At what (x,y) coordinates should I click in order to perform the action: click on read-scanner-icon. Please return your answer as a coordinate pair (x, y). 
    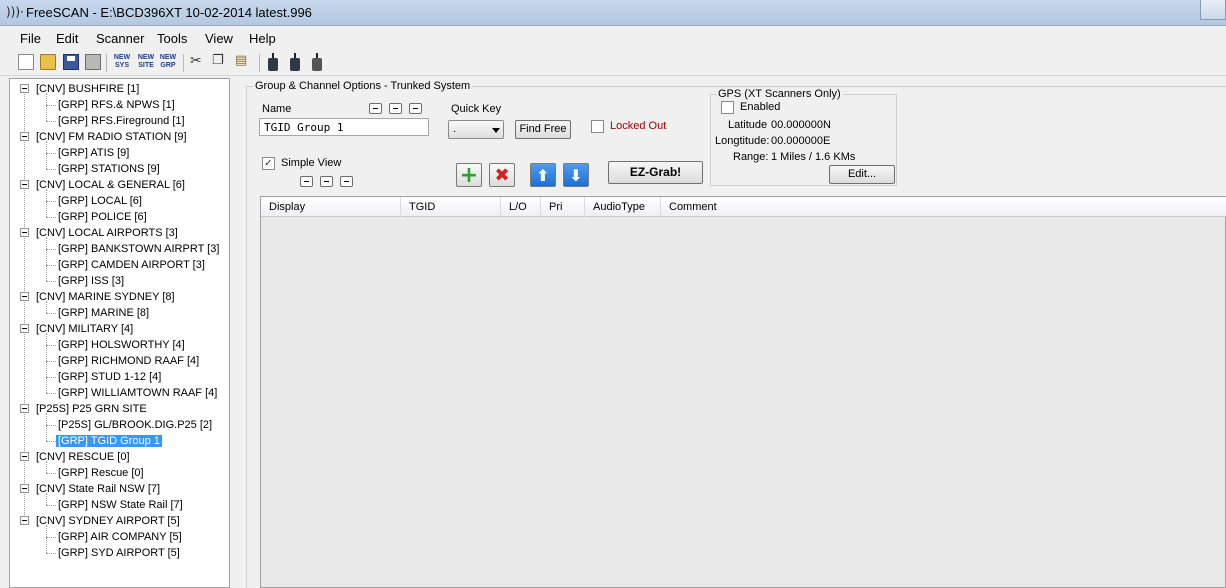
    Looking at the image, I should click on (273, 62).